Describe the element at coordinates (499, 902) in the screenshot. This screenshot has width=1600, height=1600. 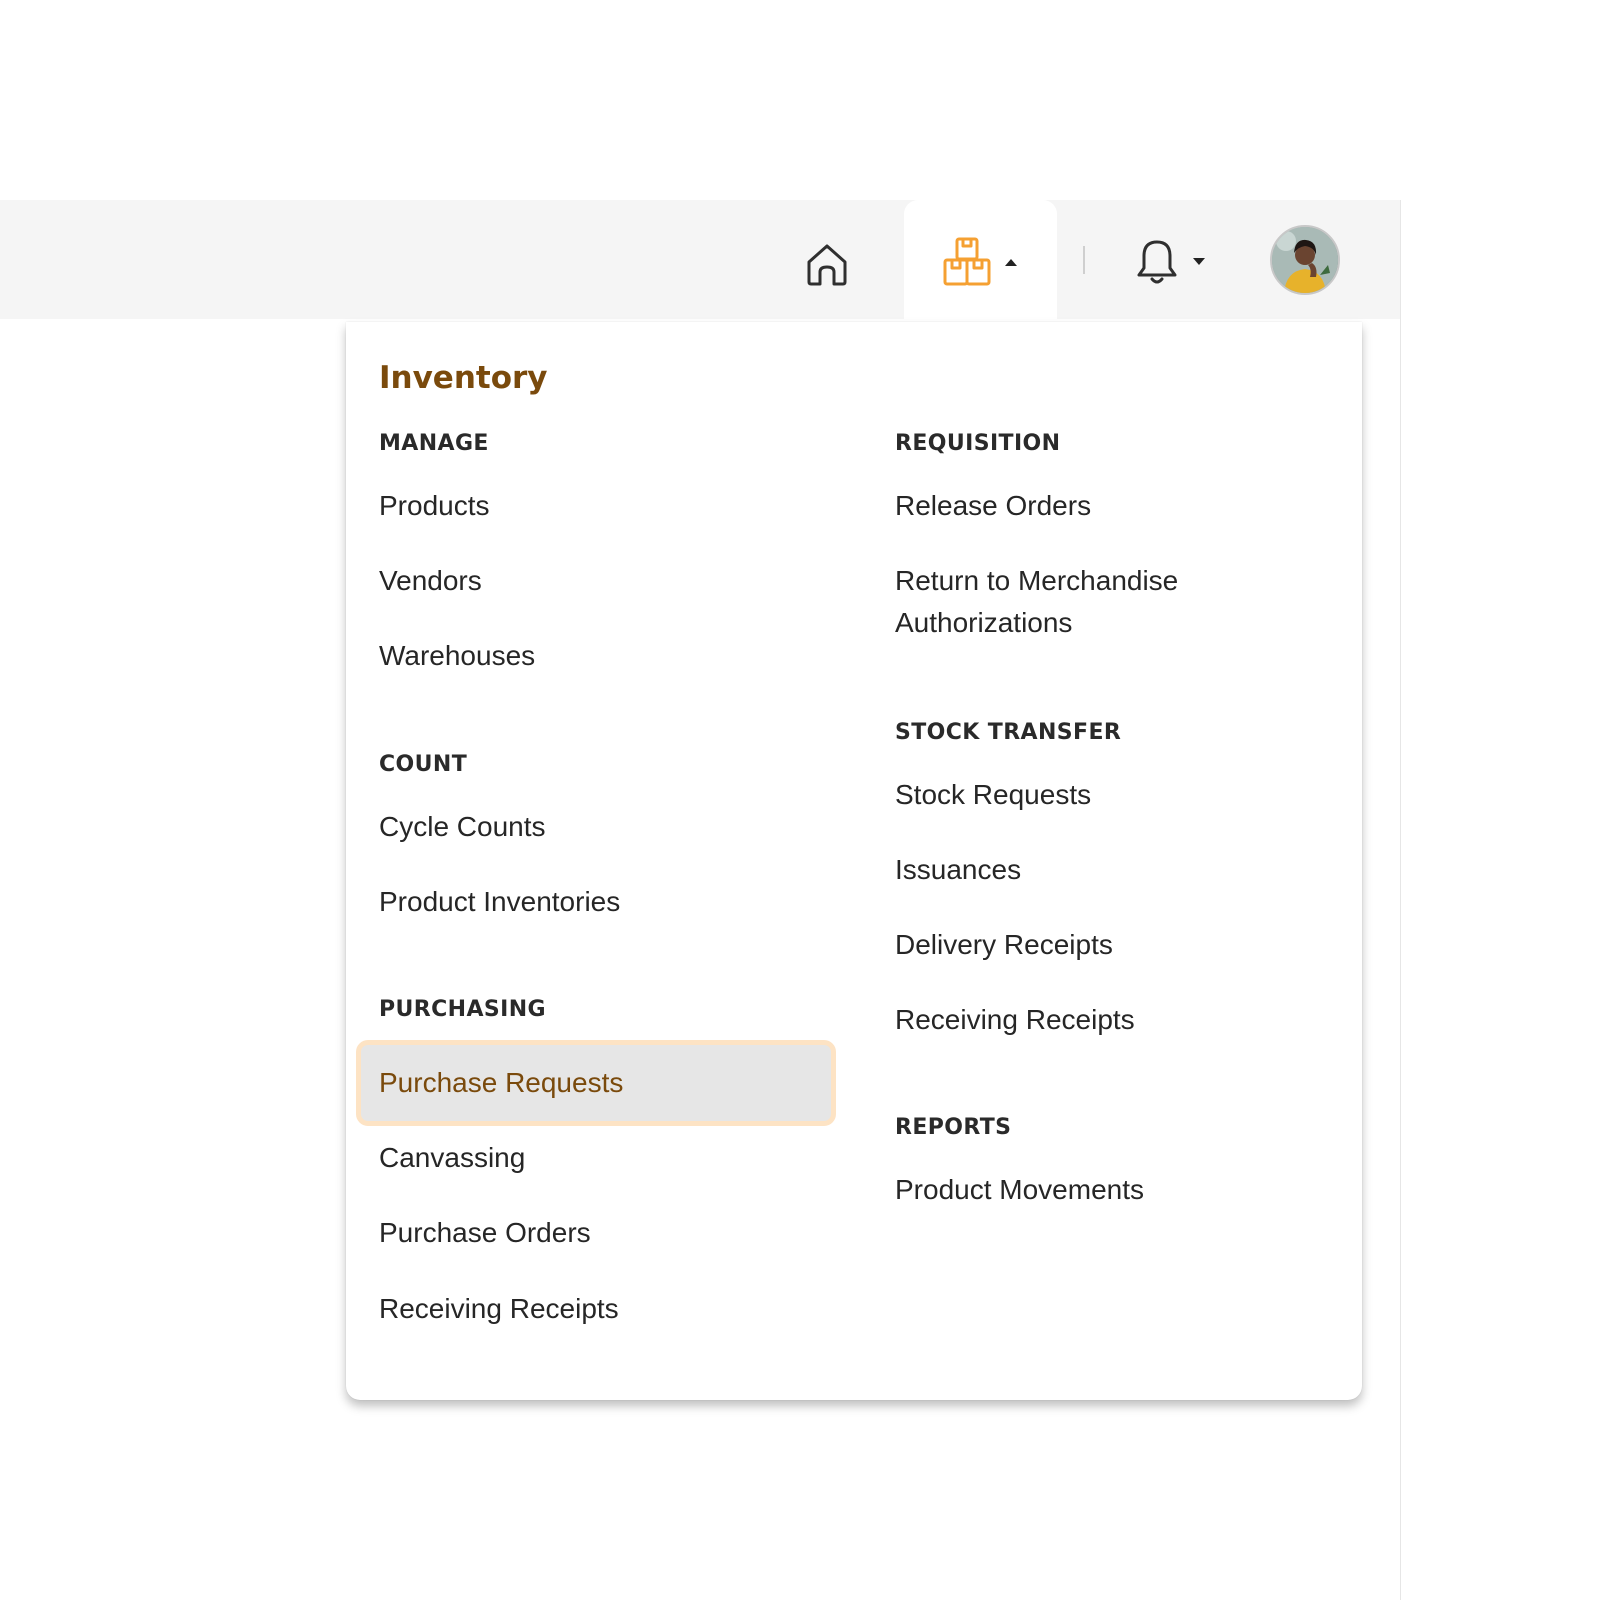
I see `menu-item-product-inventories: Product Inventories` at that location.